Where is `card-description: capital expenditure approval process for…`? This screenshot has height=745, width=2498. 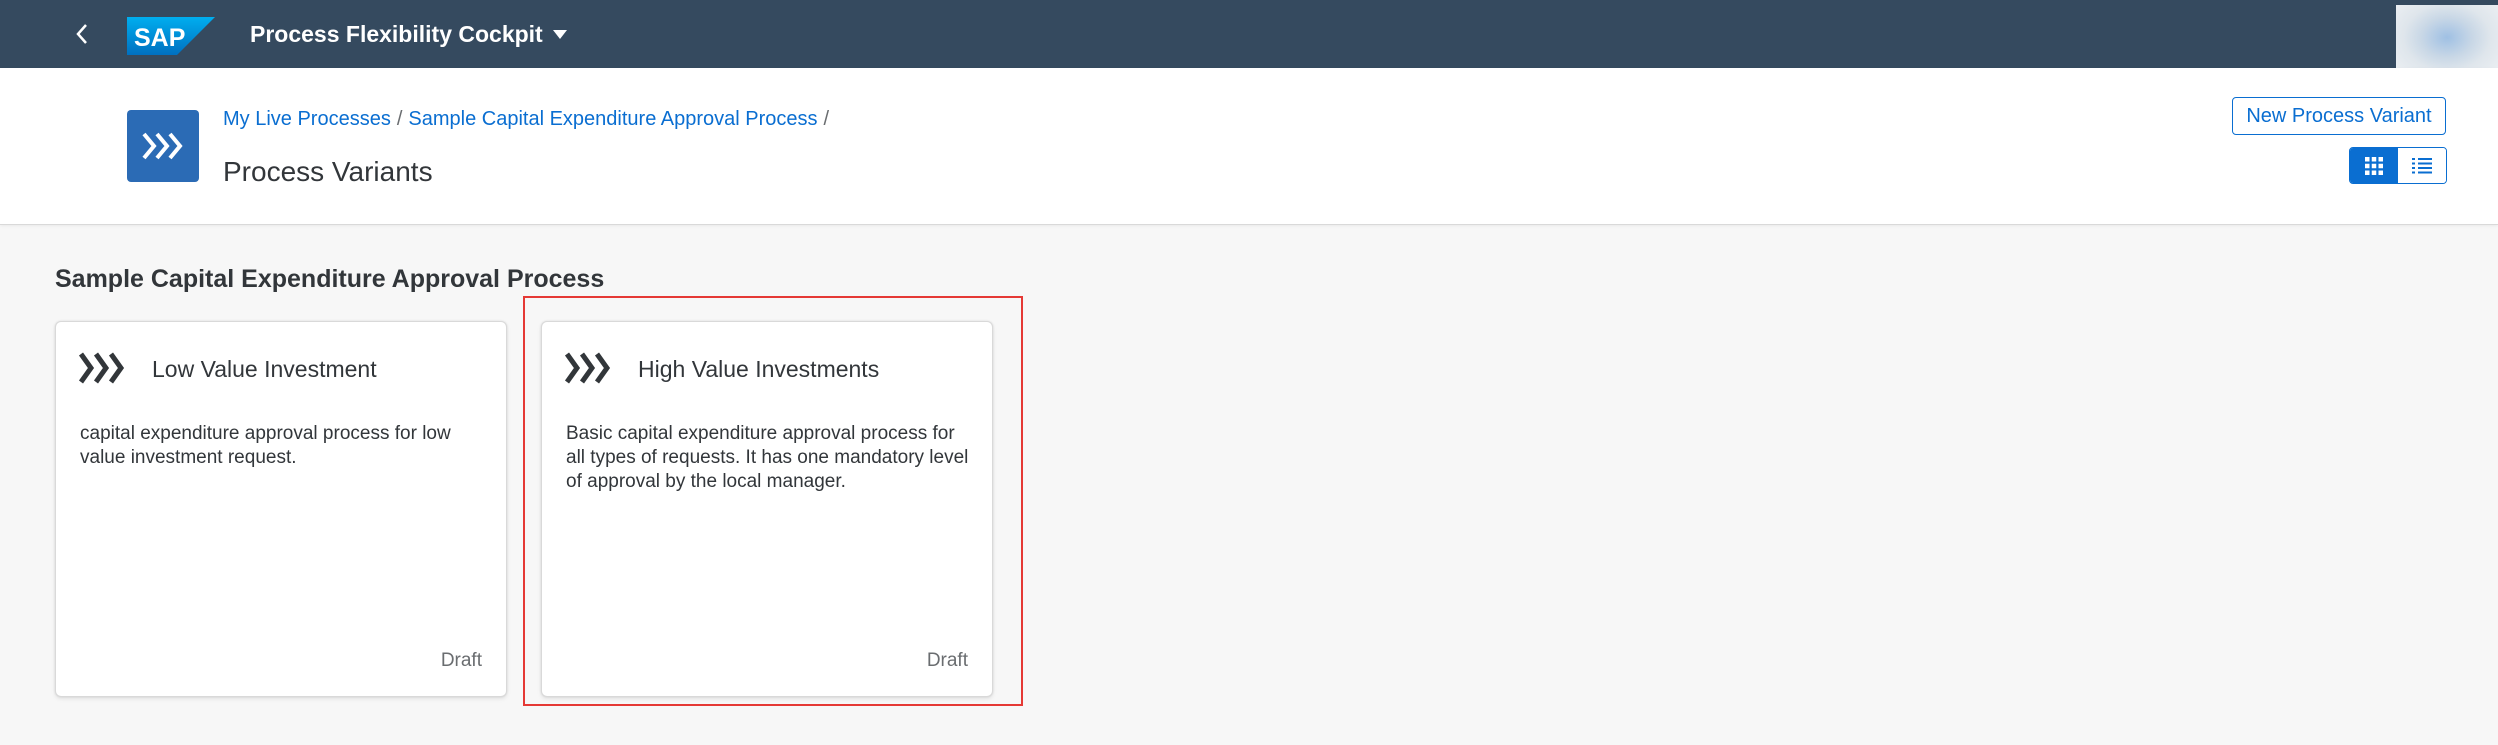 card-description: capital expenditure approval process for… is located at coordinates (265, 445).